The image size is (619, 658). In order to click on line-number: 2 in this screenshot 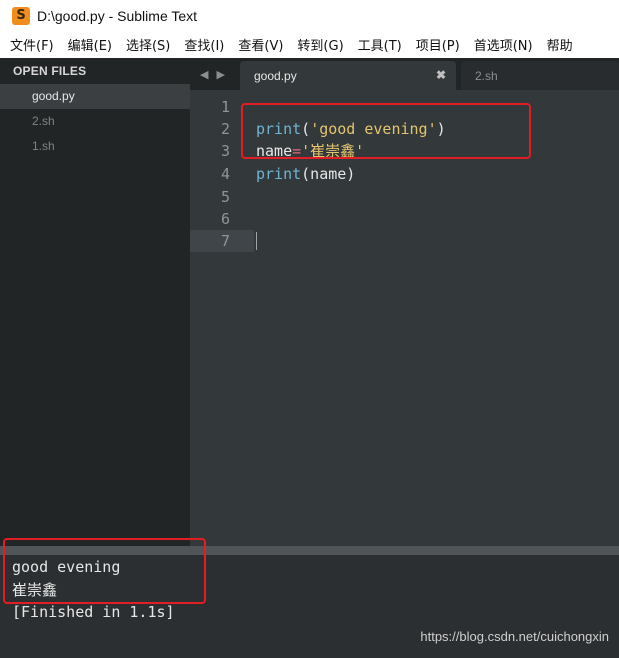, I will do `click(225, 129)`.